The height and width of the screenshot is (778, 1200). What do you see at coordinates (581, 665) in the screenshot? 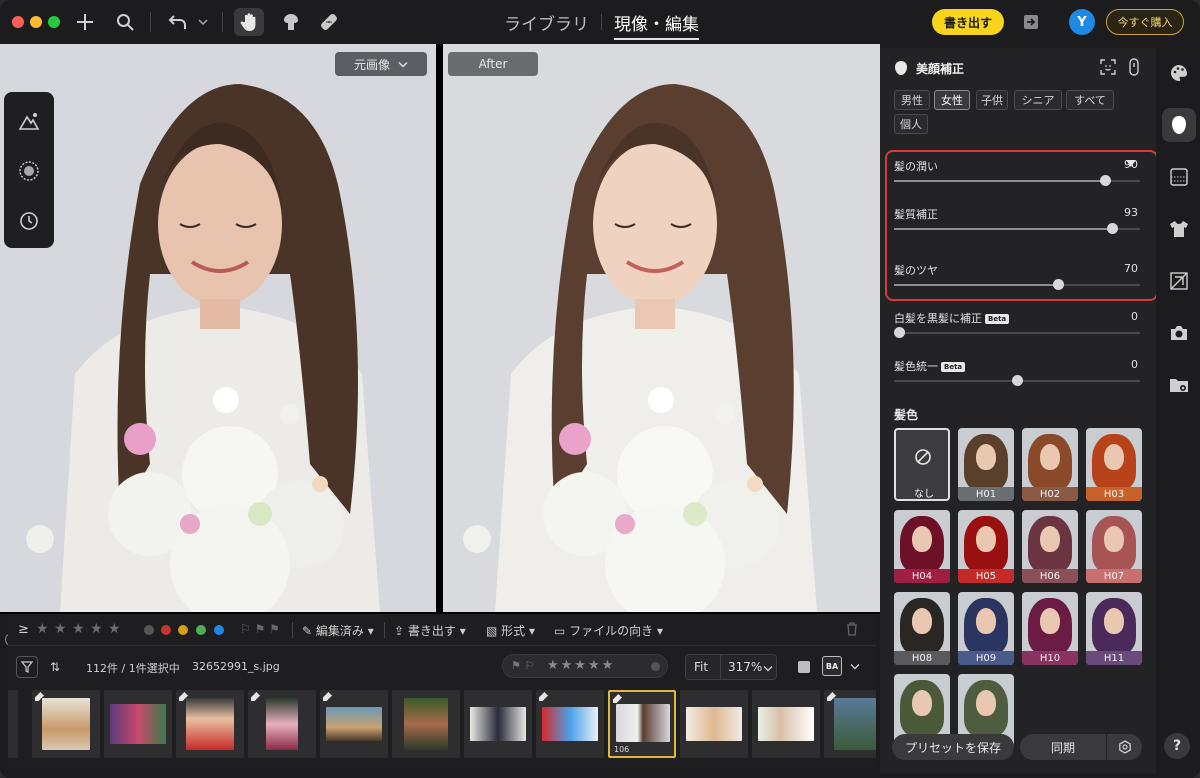
I see `star-rating-control: ★★★★★` at bounding box center [581, 665].